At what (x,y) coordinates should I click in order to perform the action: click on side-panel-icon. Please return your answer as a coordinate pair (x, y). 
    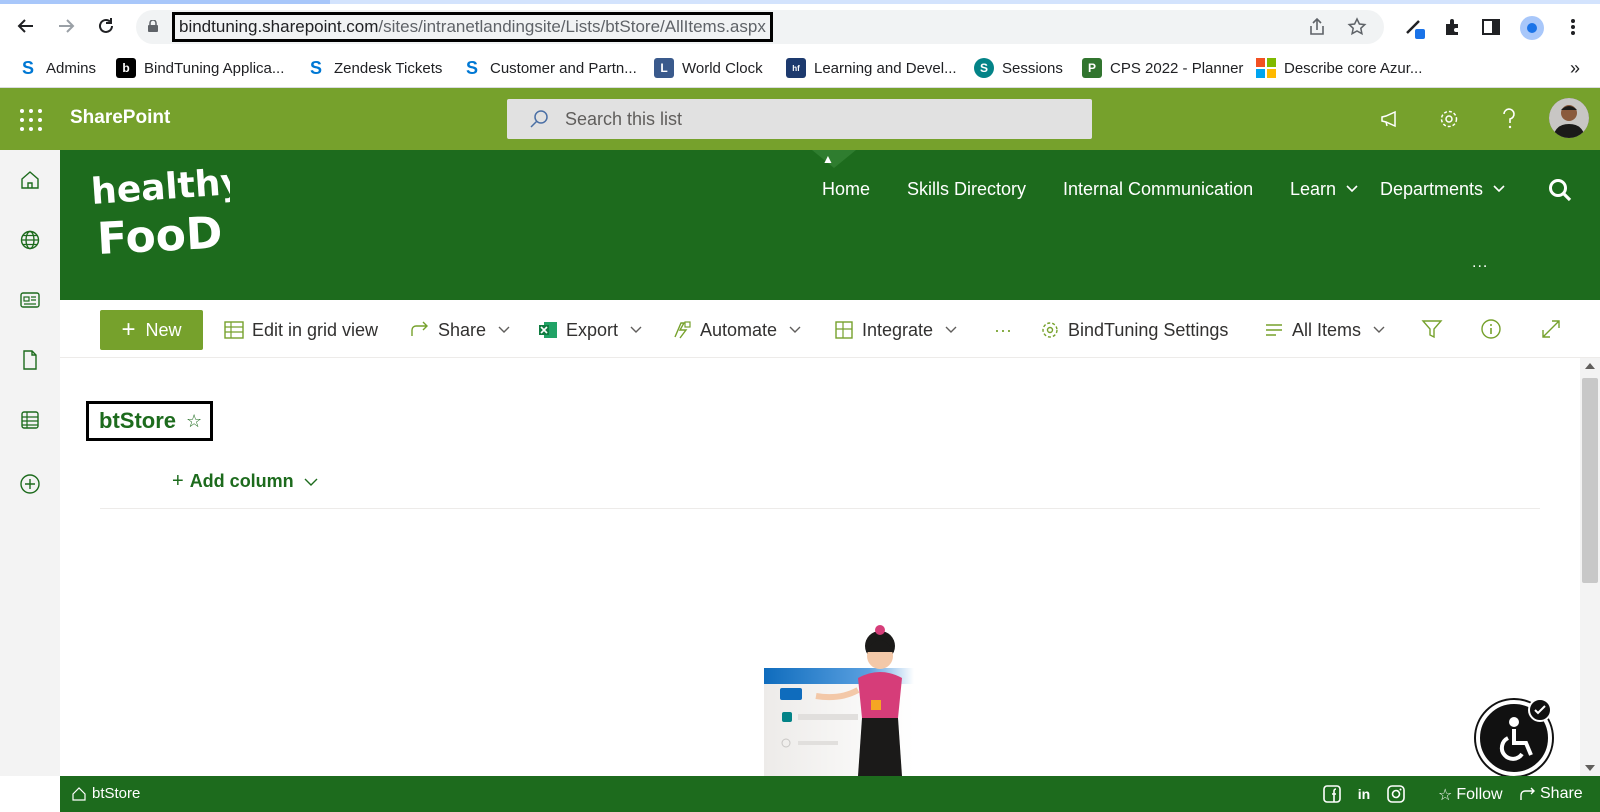
    Looking at the image, I should click on (1491, 27).